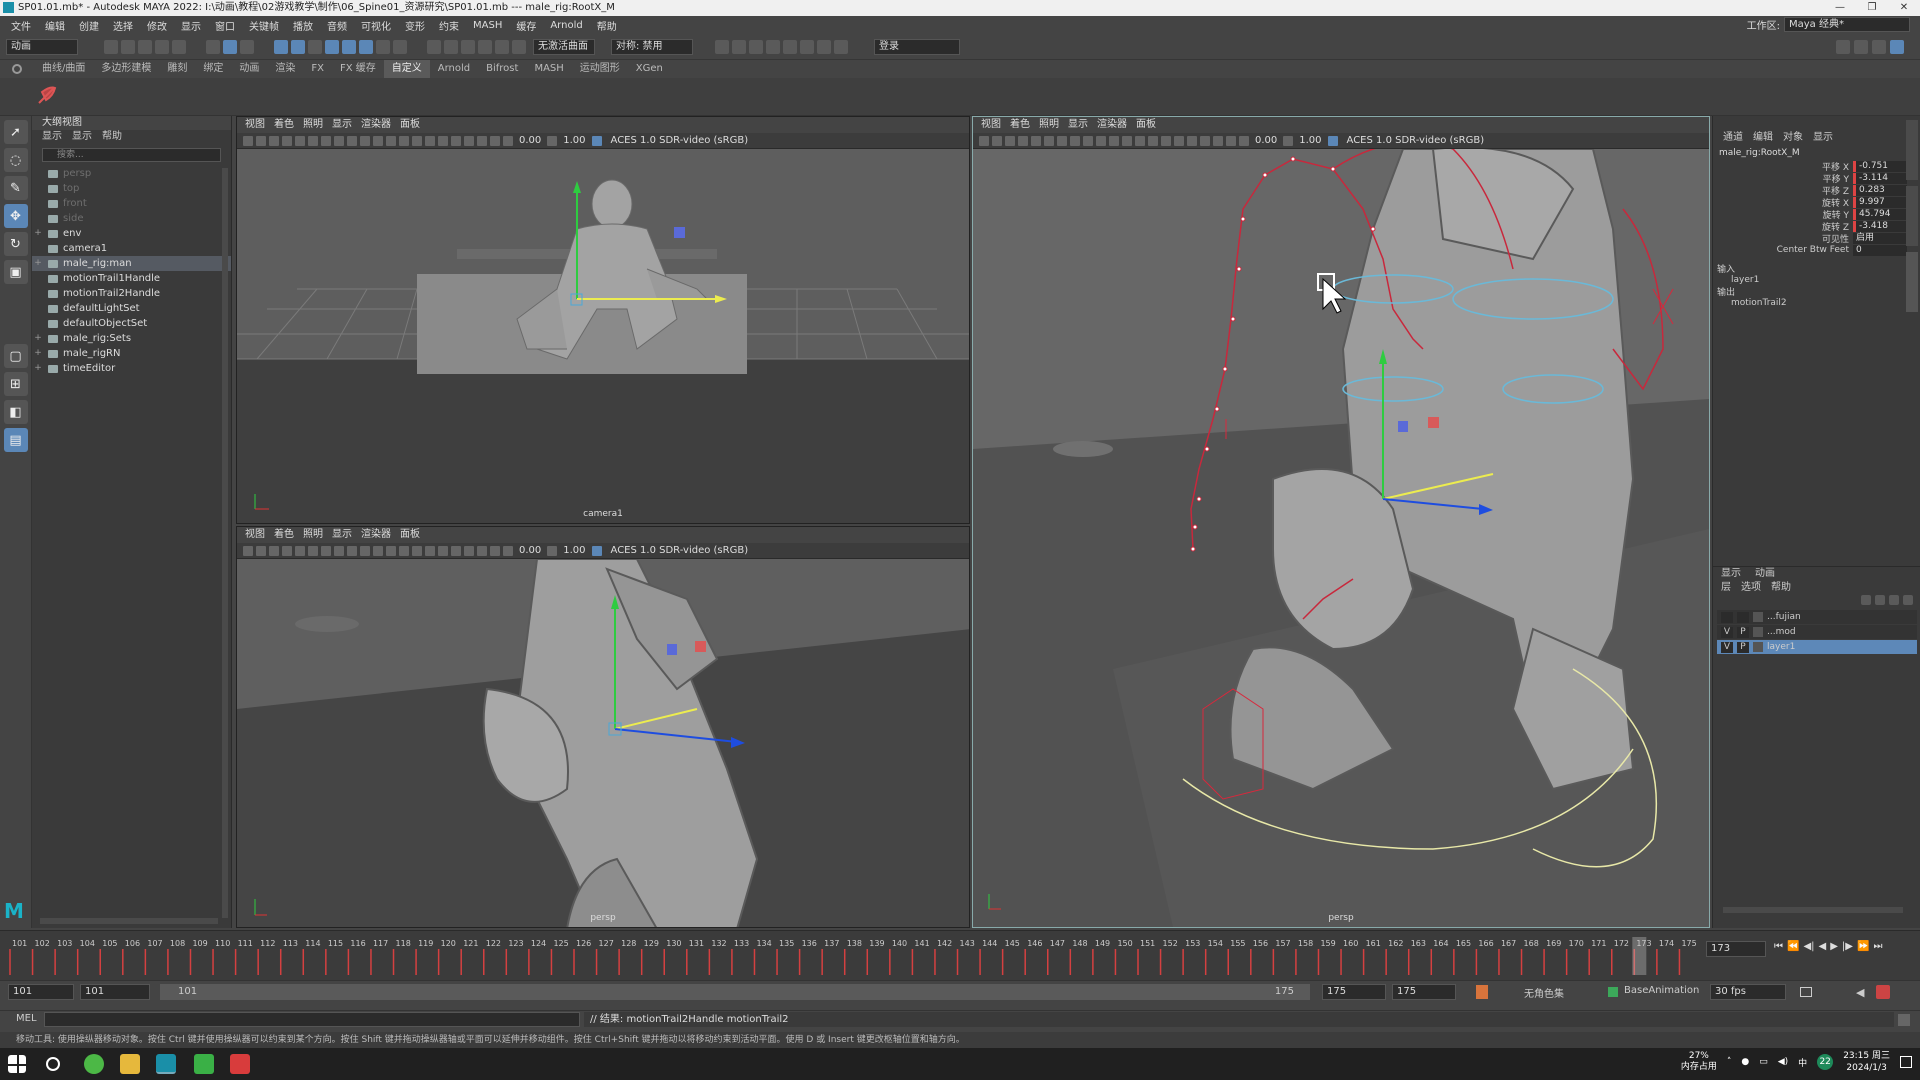 Image resolution: width=1920 pixels, height=1080 pixels. What do you see at coordinates (417, 550) in the screenshot?
I see `textured-icon` at bounding box center [417, 550].